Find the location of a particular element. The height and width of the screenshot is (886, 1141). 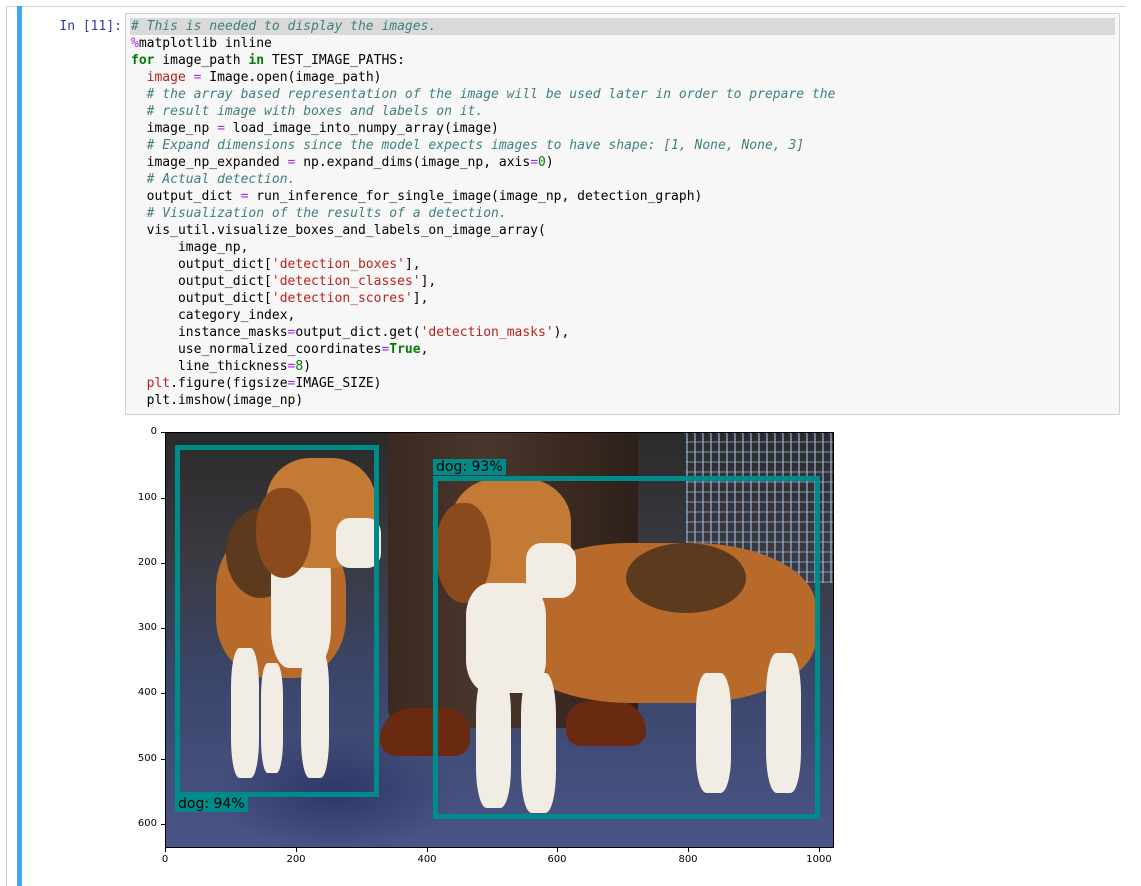

code-token: 'detection_masks' is located at coordinates (487, 332).